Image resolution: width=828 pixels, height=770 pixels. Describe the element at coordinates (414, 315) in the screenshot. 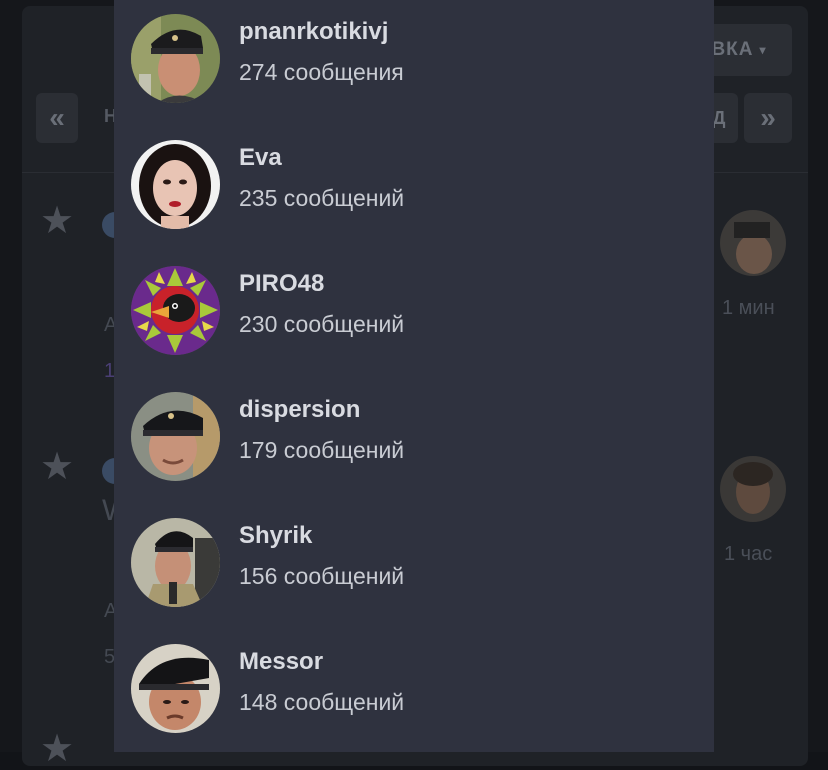

I see `user-list-item: PIRO48 230 сообщений` at that location.